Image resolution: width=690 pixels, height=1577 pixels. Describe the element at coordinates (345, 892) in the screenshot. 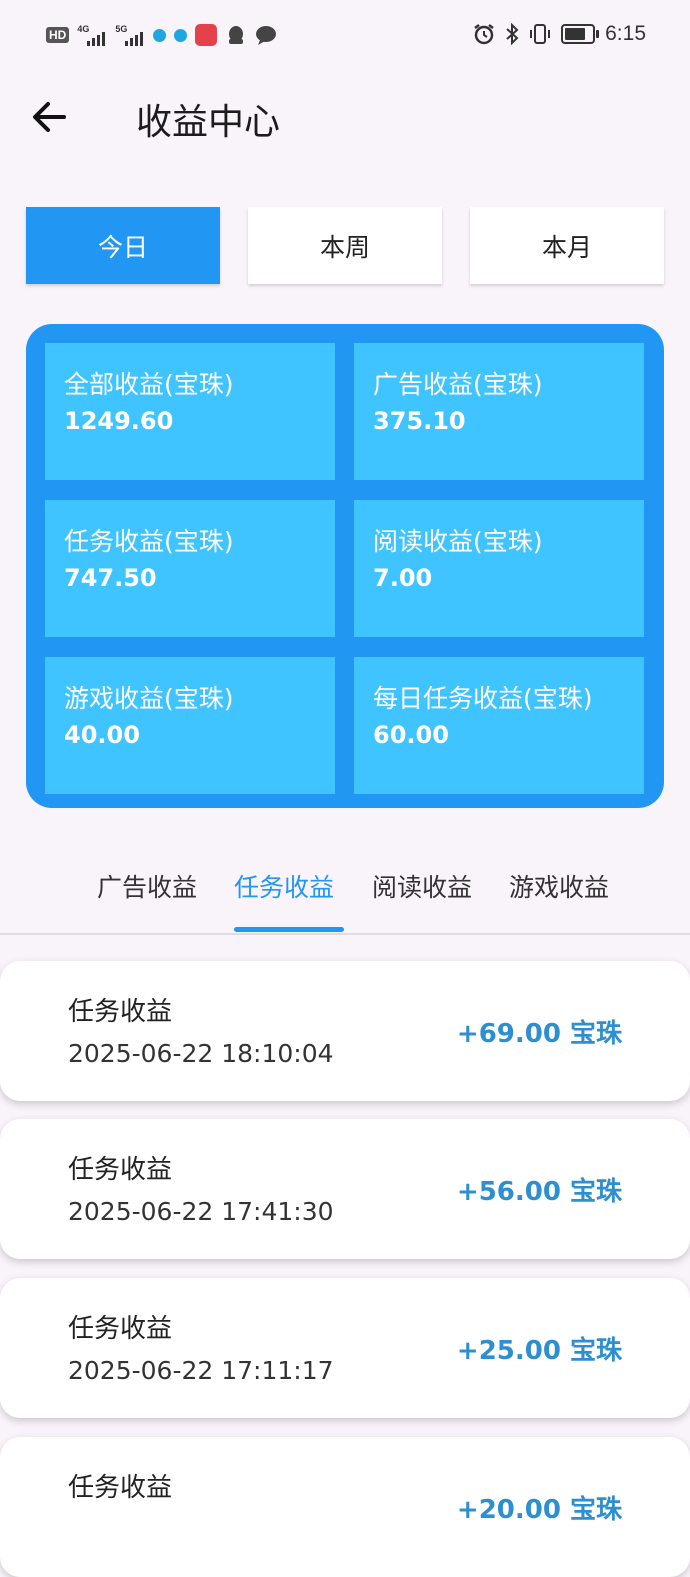

I see `category-tabs: 广告收益 任务收益 阅读收益 游戏收益` at that location.